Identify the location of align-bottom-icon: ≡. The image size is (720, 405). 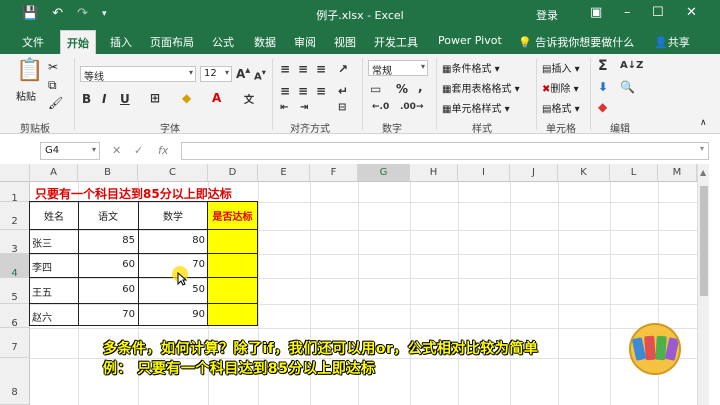
(321, 69).